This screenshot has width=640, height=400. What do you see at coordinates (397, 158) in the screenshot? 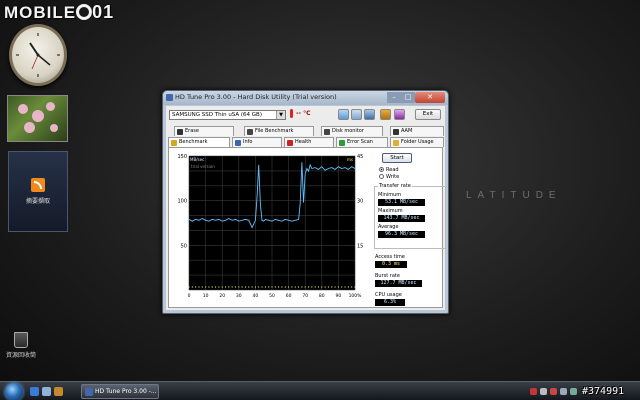
I see `start-button: Start` at bounding box center [397, 158].